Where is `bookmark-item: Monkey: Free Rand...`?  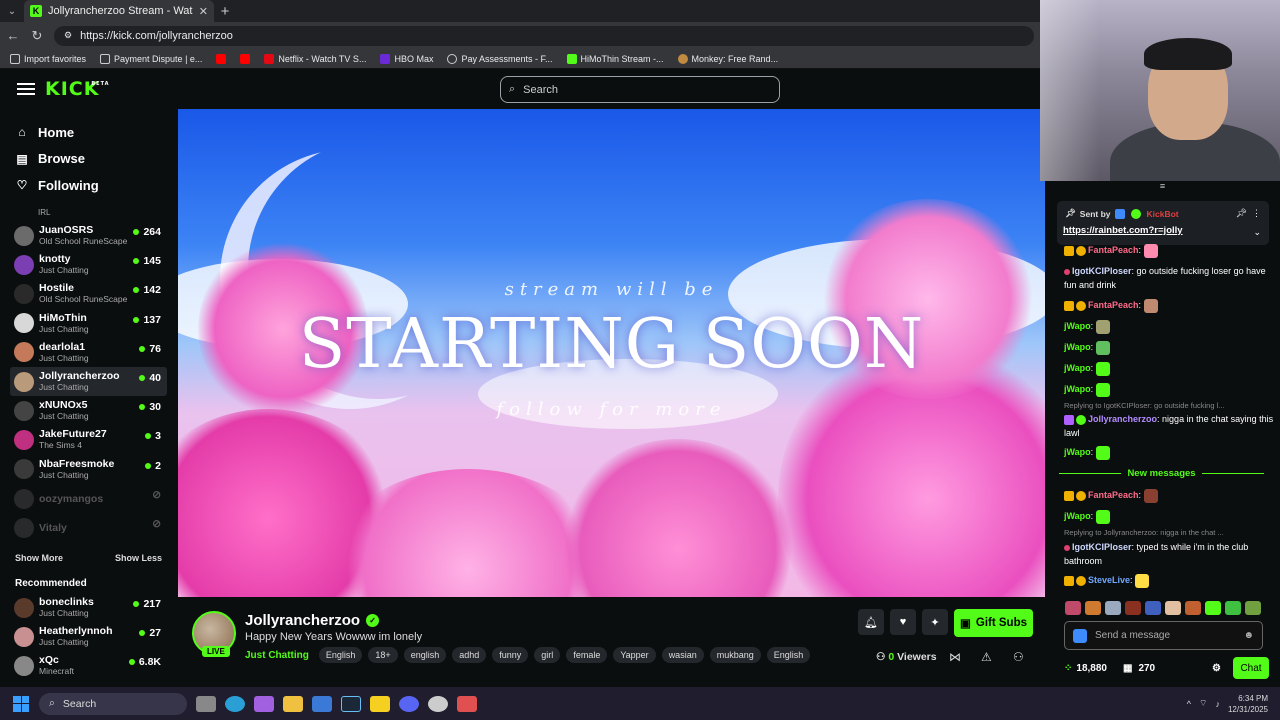 bookmark-item: Monkey: Free Rand... is located at coordinates (727, 58).